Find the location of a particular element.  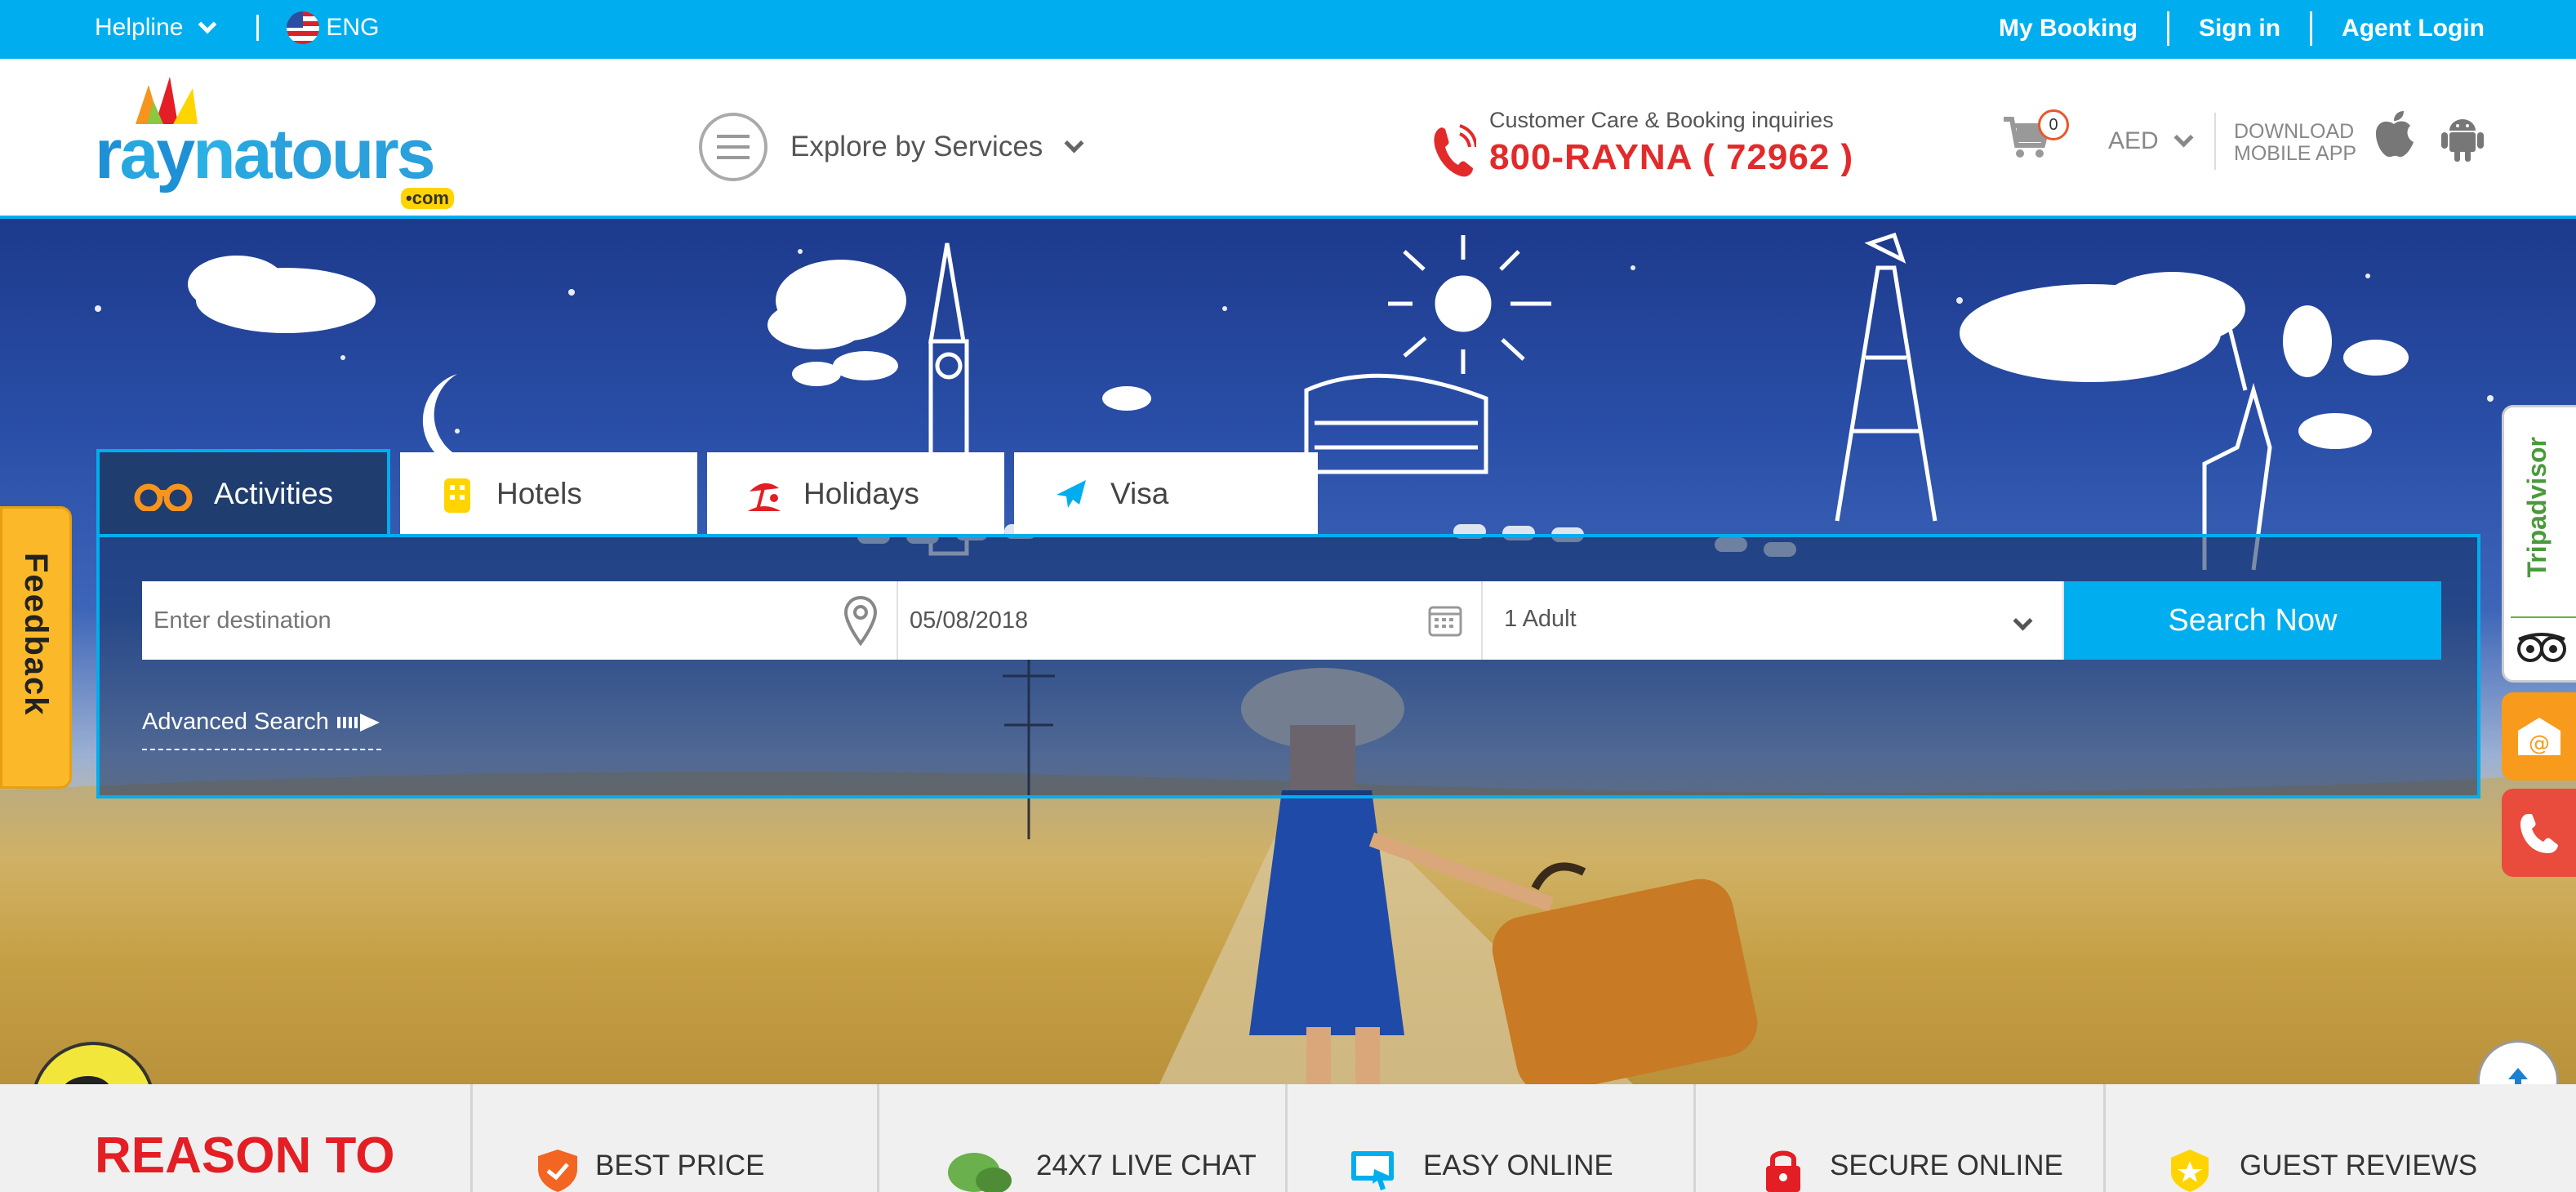

tab-hotels: Hotels is located at coordinates (548, 494).